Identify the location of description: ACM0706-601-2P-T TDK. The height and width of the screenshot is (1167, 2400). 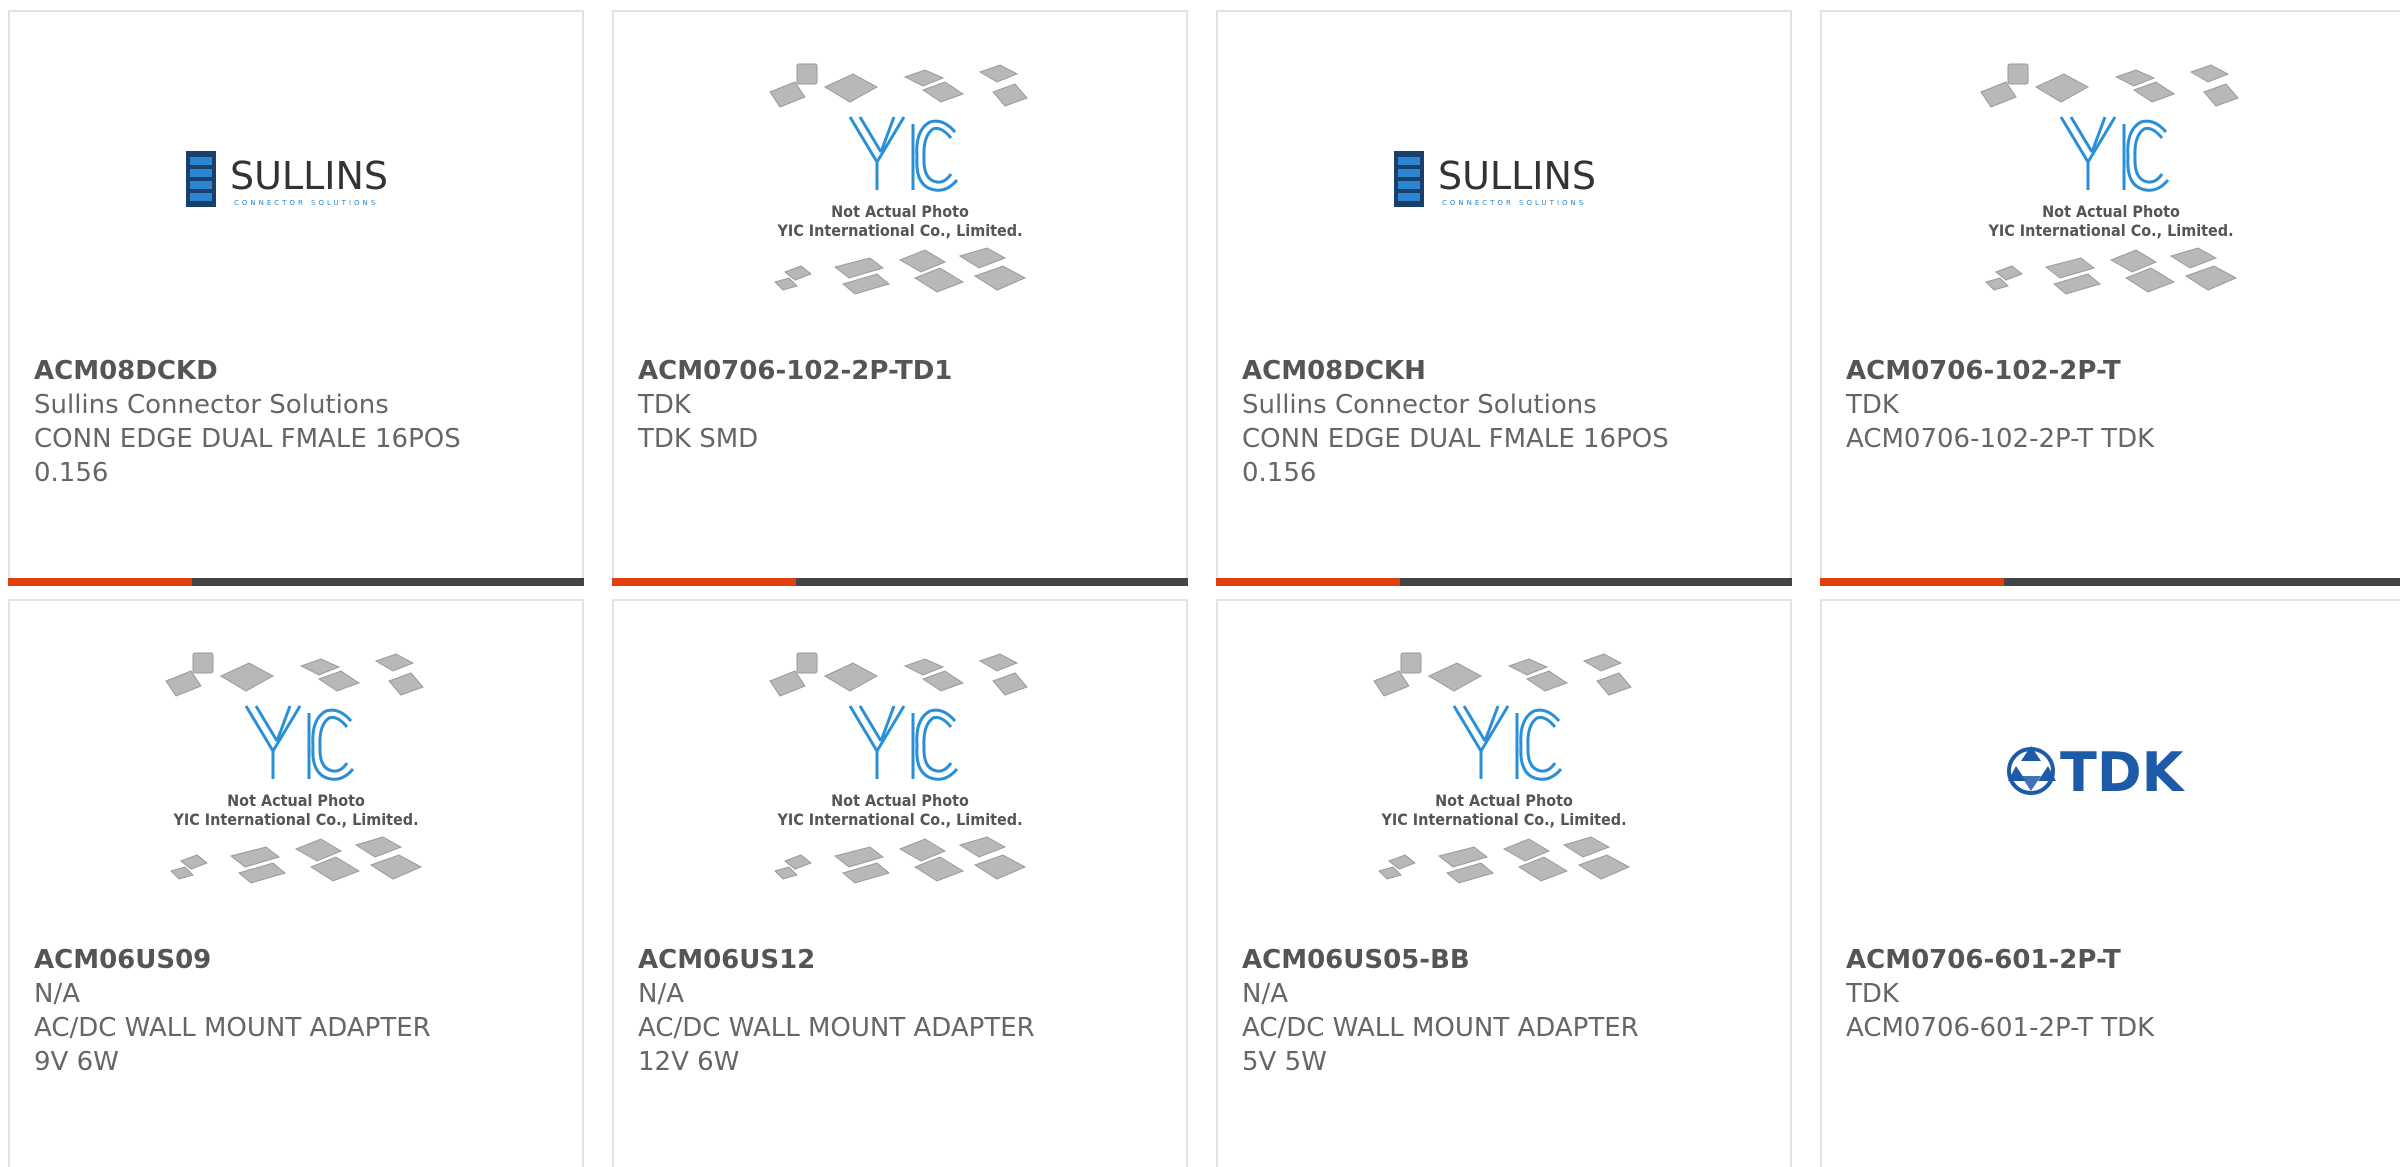
(2000, 1028).